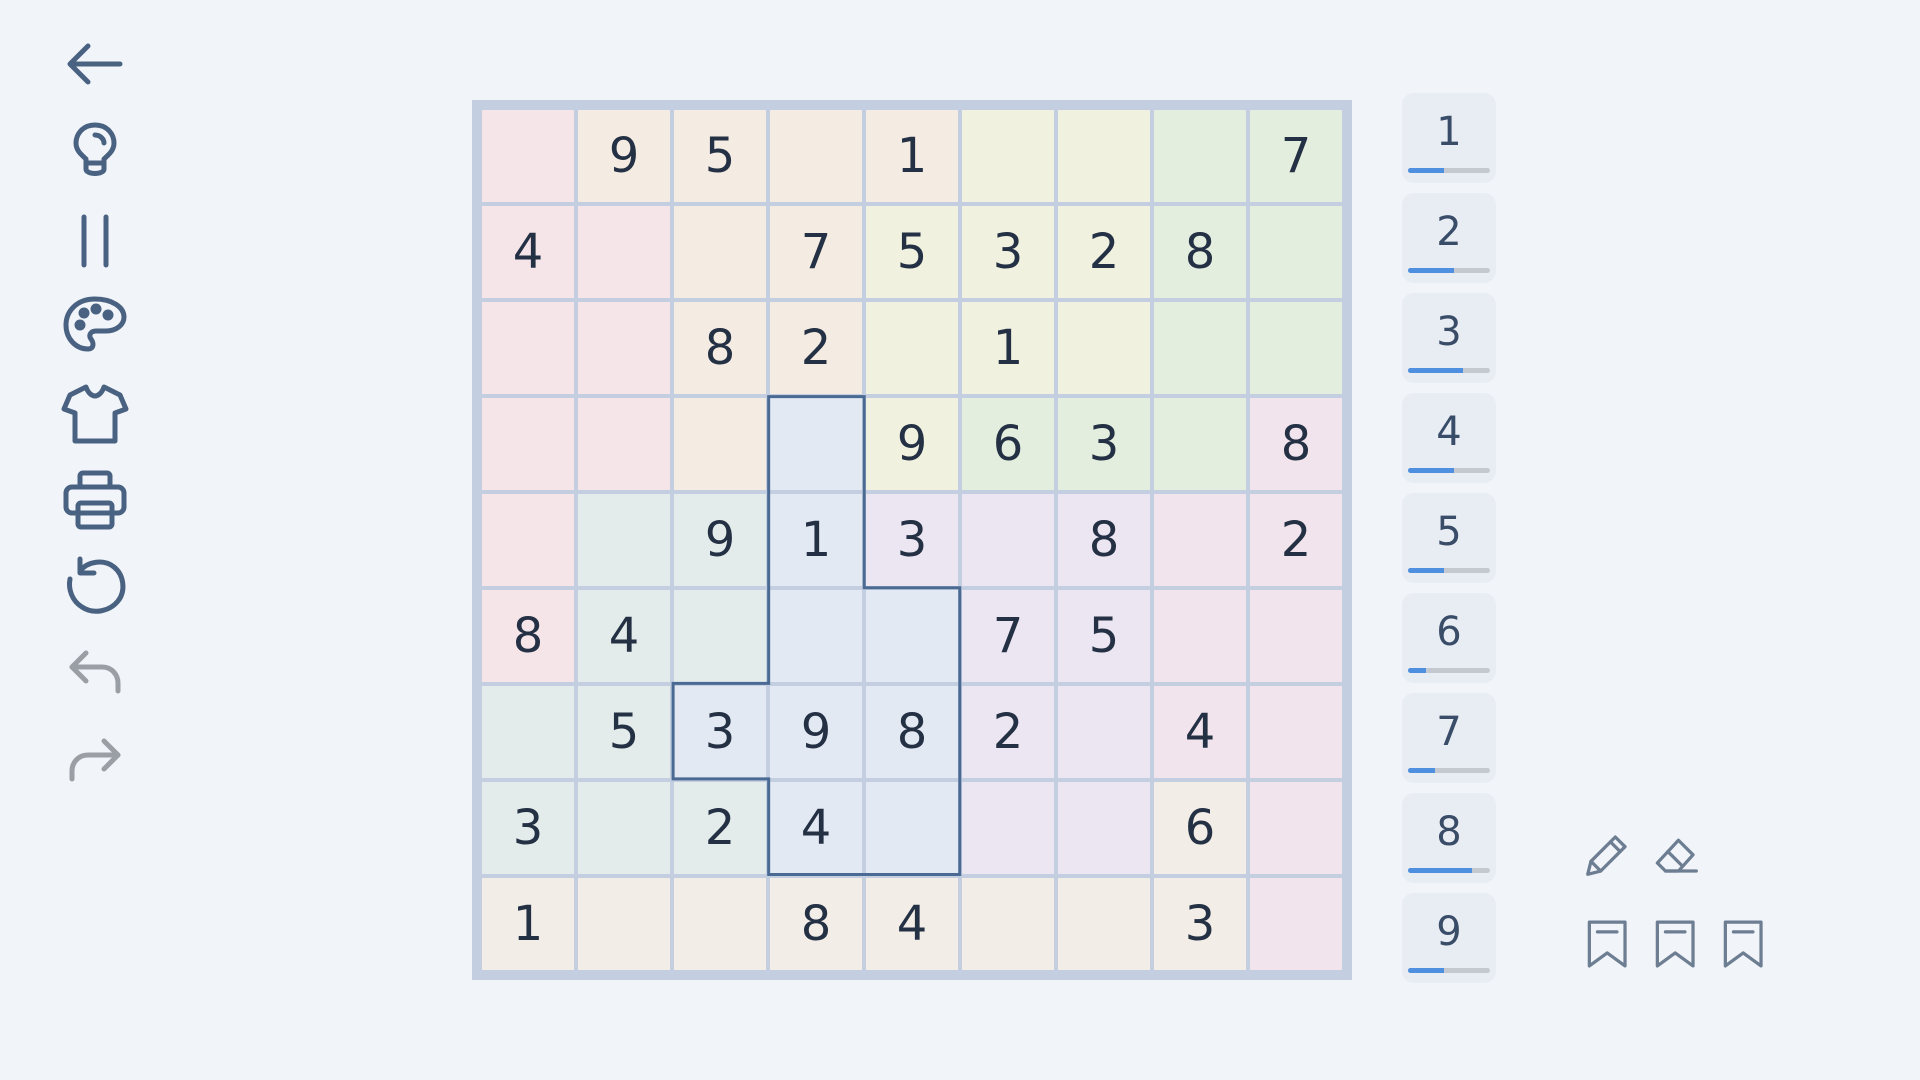  I want to click on cell-r5c8, so click(1200, 540).